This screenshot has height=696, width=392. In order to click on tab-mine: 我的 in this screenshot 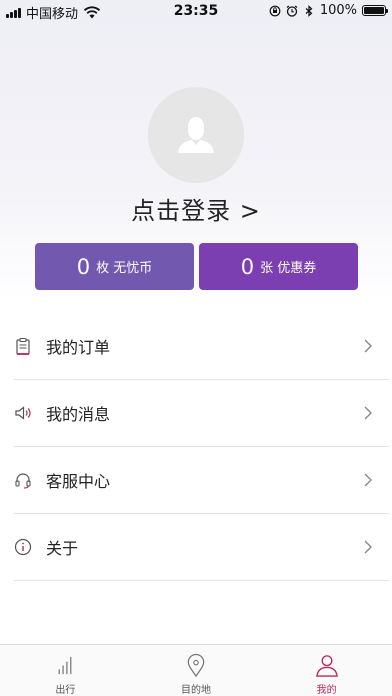, I will do `click(326, 670)`.